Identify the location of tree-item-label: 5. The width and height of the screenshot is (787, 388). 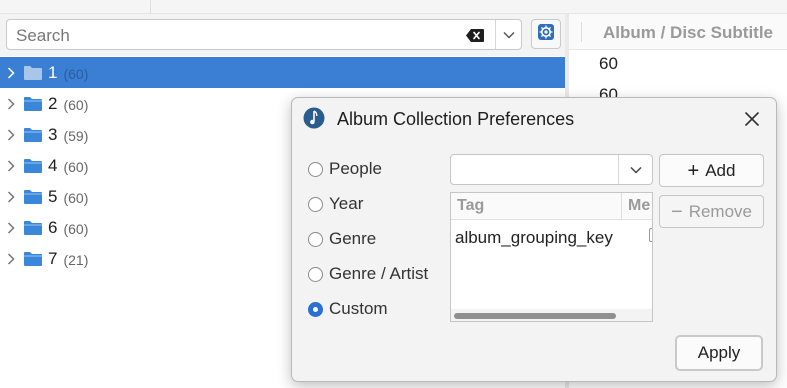
(53, 196).